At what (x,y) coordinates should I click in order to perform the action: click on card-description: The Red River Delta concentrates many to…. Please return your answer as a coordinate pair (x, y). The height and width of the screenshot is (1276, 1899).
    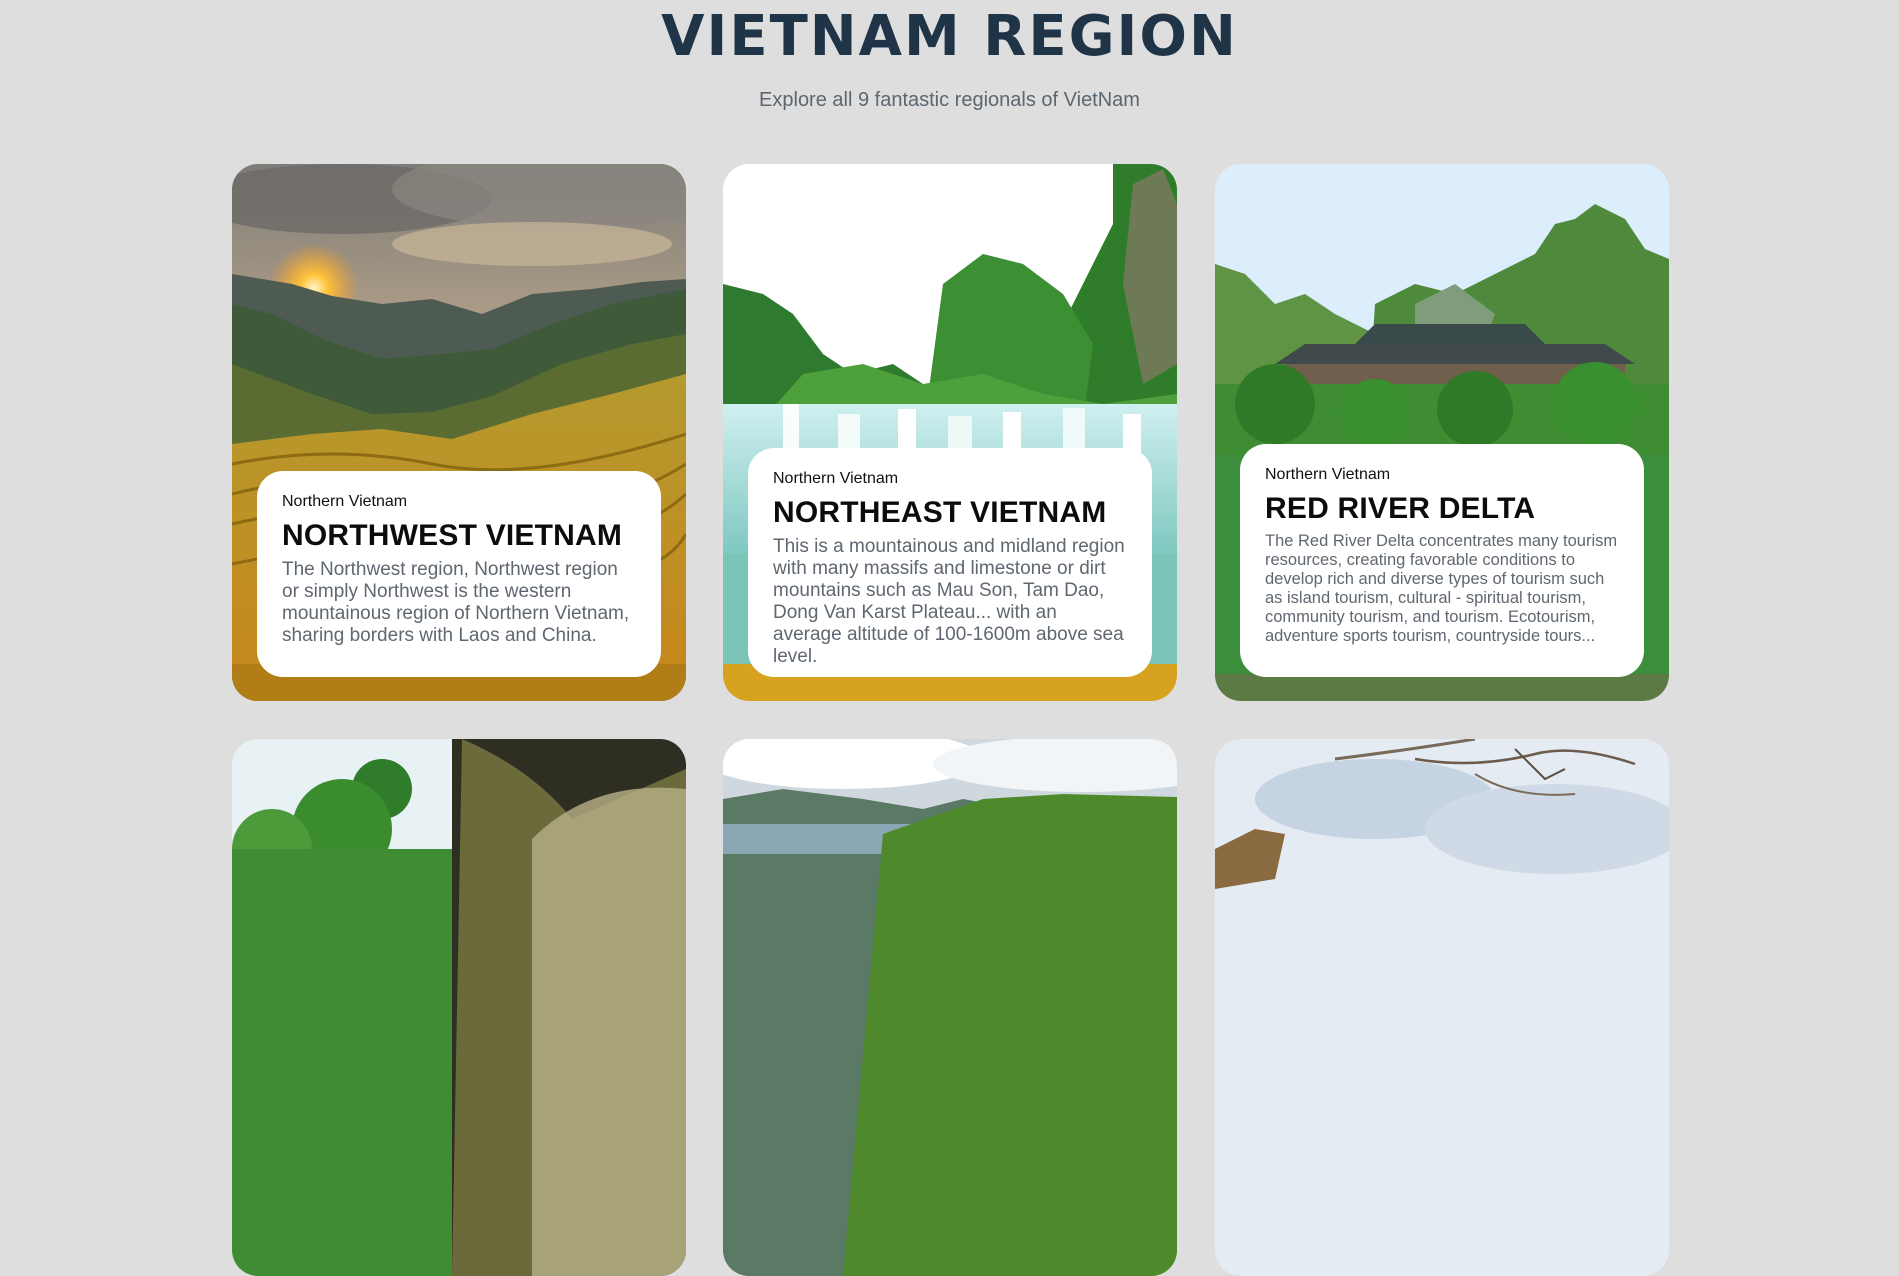
    Looking at the image, I should click on (1441, 588).